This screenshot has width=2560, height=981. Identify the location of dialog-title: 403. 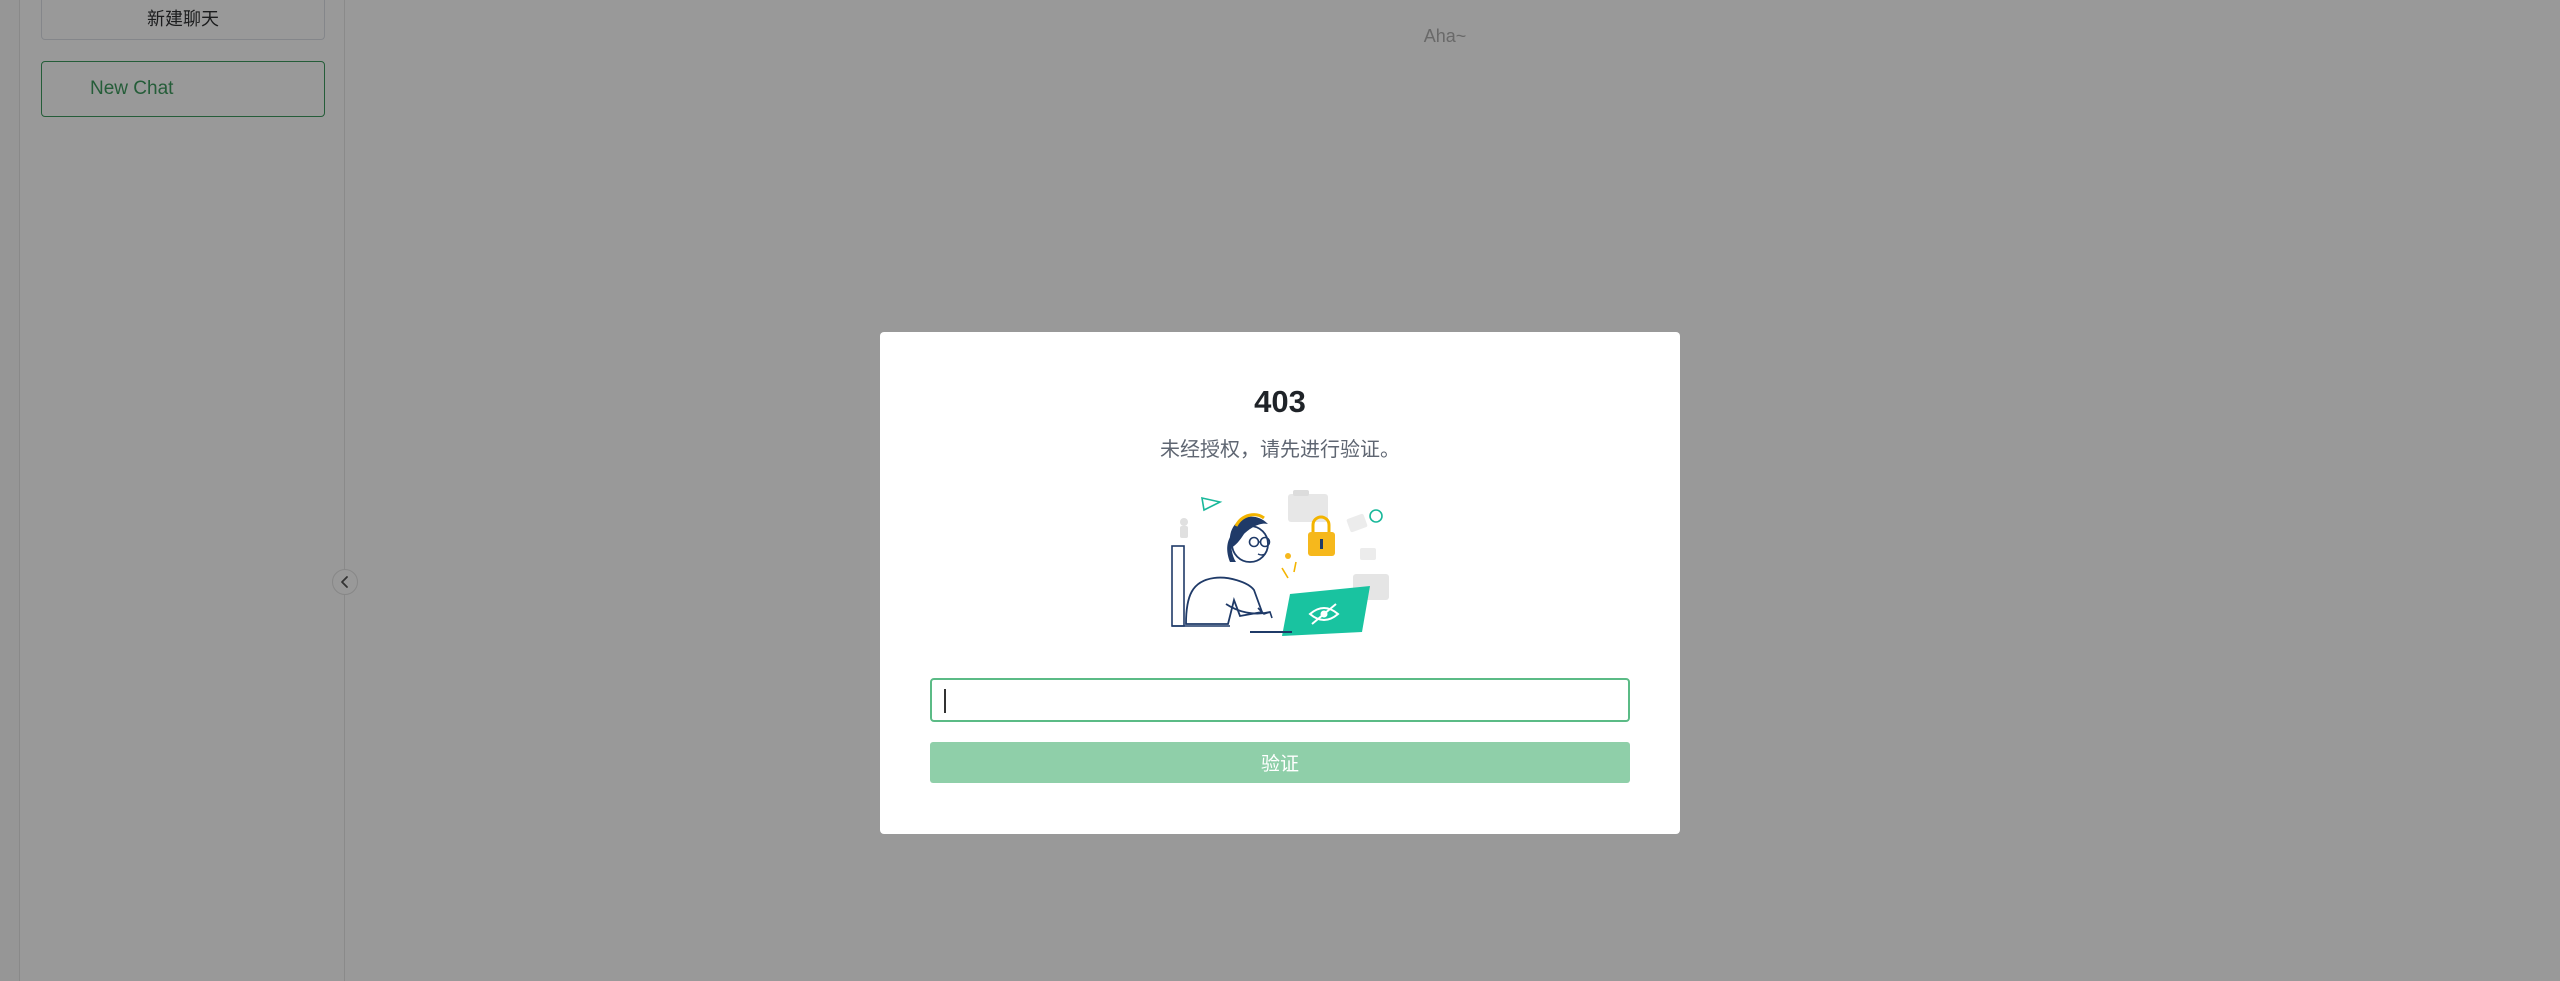
(1280, 401).